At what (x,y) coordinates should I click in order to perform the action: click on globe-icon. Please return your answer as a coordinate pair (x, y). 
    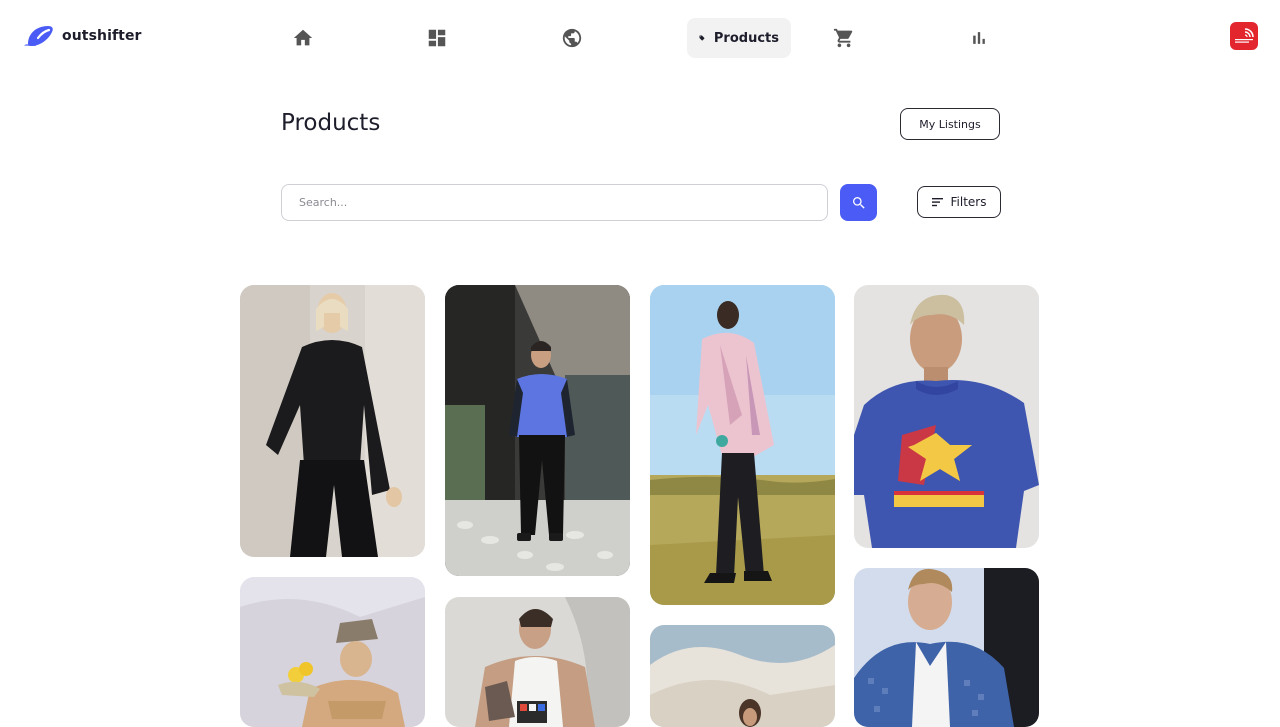
    Looking at the image, I should click on (572, 38).